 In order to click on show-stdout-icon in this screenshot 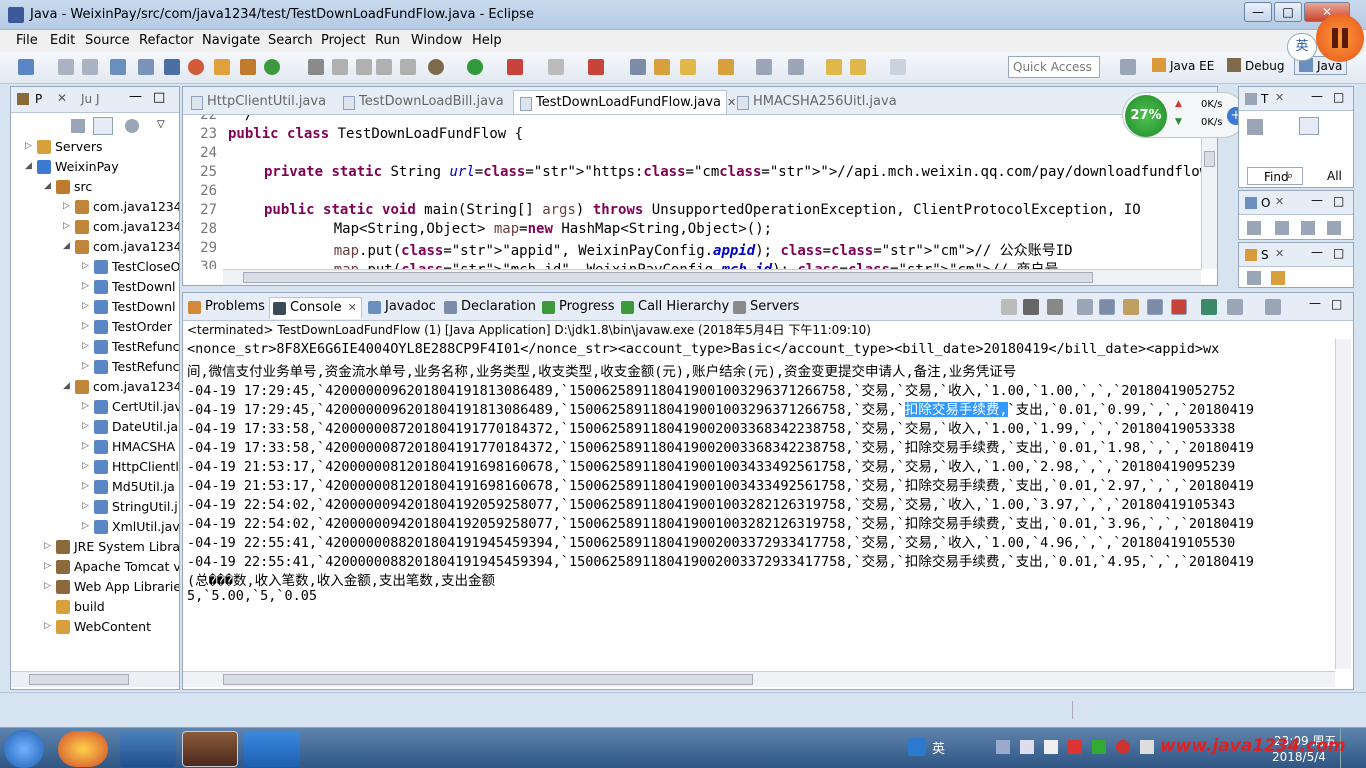, I will do `click(1155, 307)`.